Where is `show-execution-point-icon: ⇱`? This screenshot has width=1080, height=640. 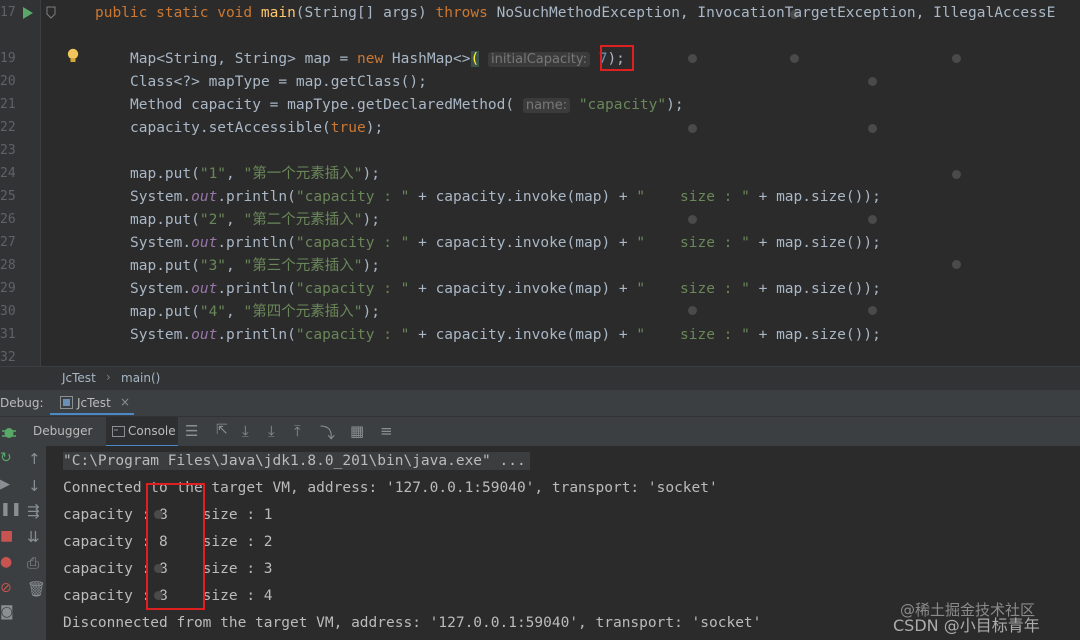 show-execution-point-icon: ⇱ is located at coordinates (222, 430).